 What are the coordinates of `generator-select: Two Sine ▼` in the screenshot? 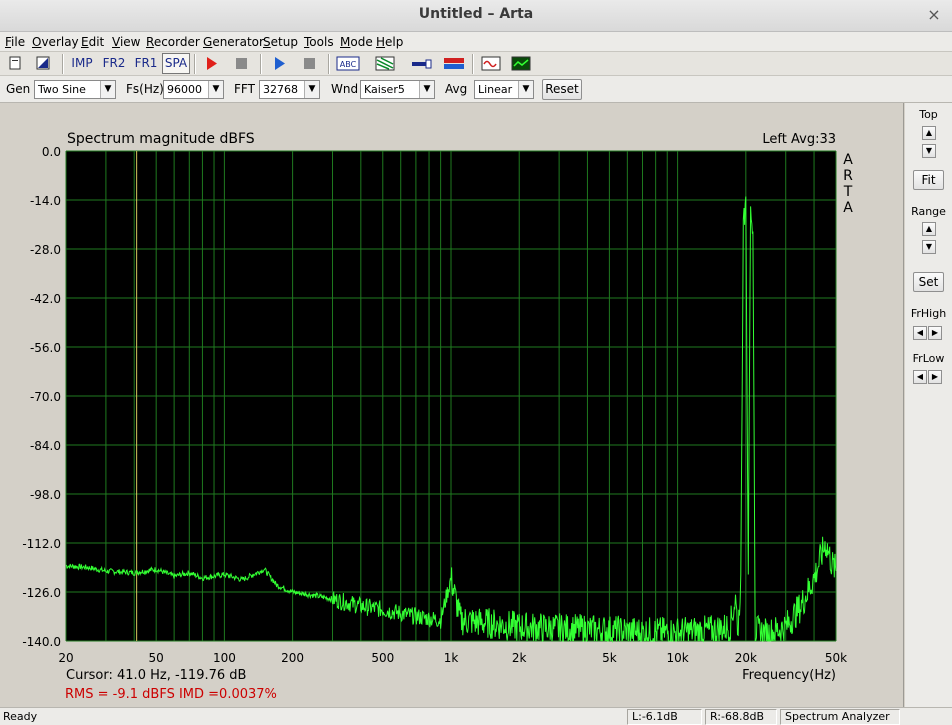 It's located at (75, 89).